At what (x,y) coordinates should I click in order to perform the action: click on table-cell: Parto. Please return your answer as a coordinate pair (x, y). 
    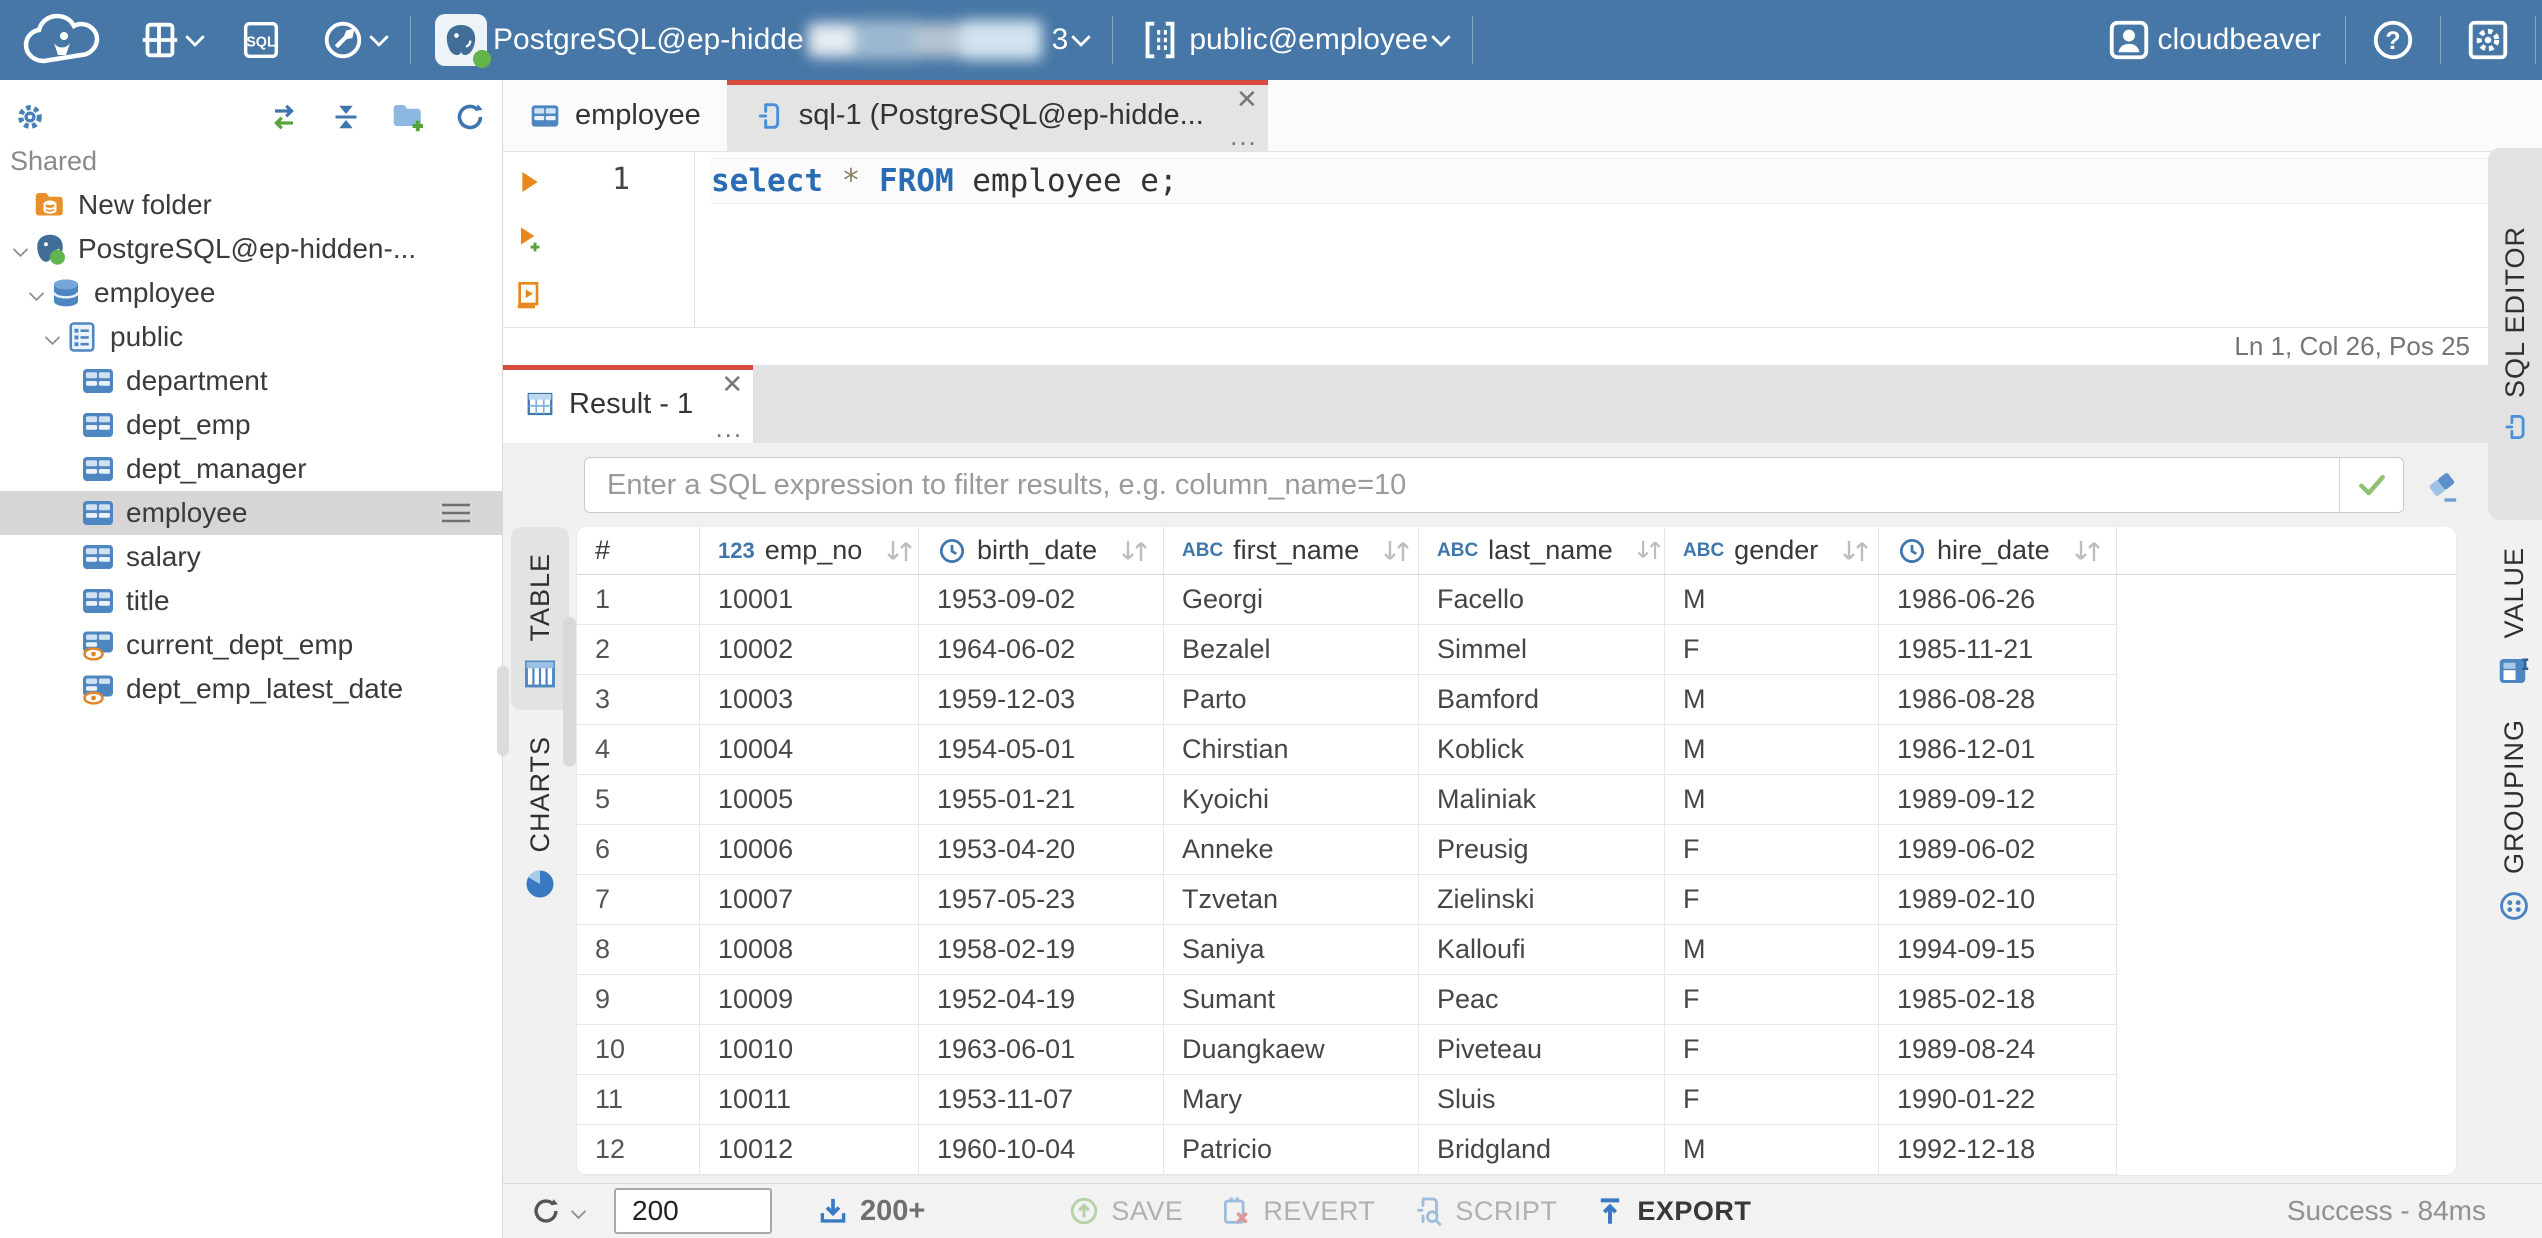
    Looking at the image, I should click on (1291, 700).